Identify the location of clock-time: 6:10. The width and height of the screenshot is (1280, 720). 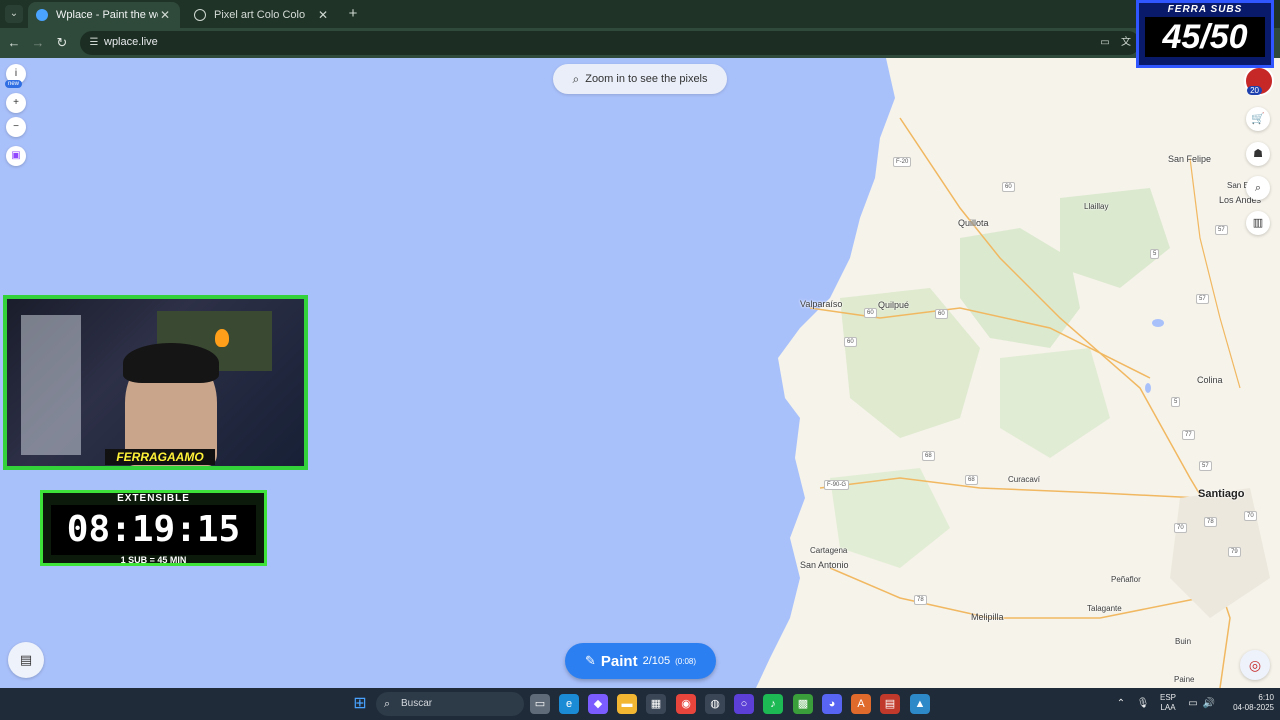
(1266, 697).